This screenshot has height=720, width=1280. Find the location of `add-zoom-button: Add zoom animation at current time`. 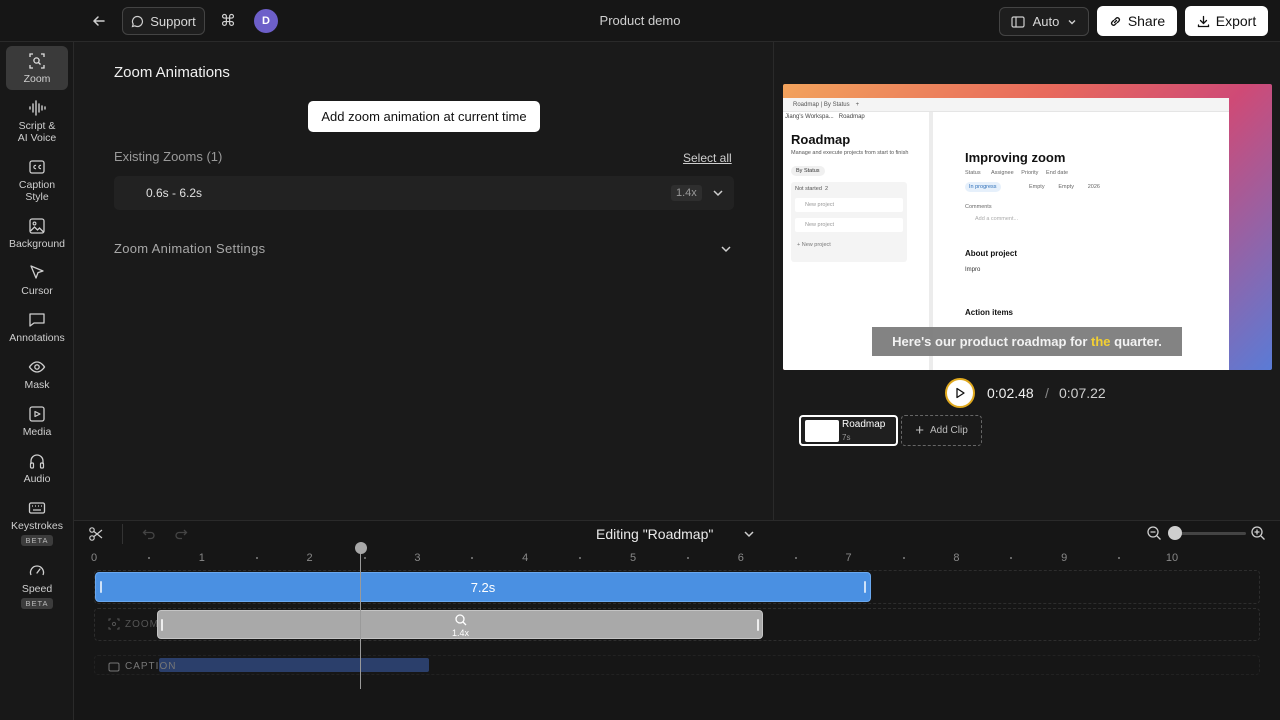

add-zoom-button: Add zoom animation at current time is located at coordinates (424, 116).